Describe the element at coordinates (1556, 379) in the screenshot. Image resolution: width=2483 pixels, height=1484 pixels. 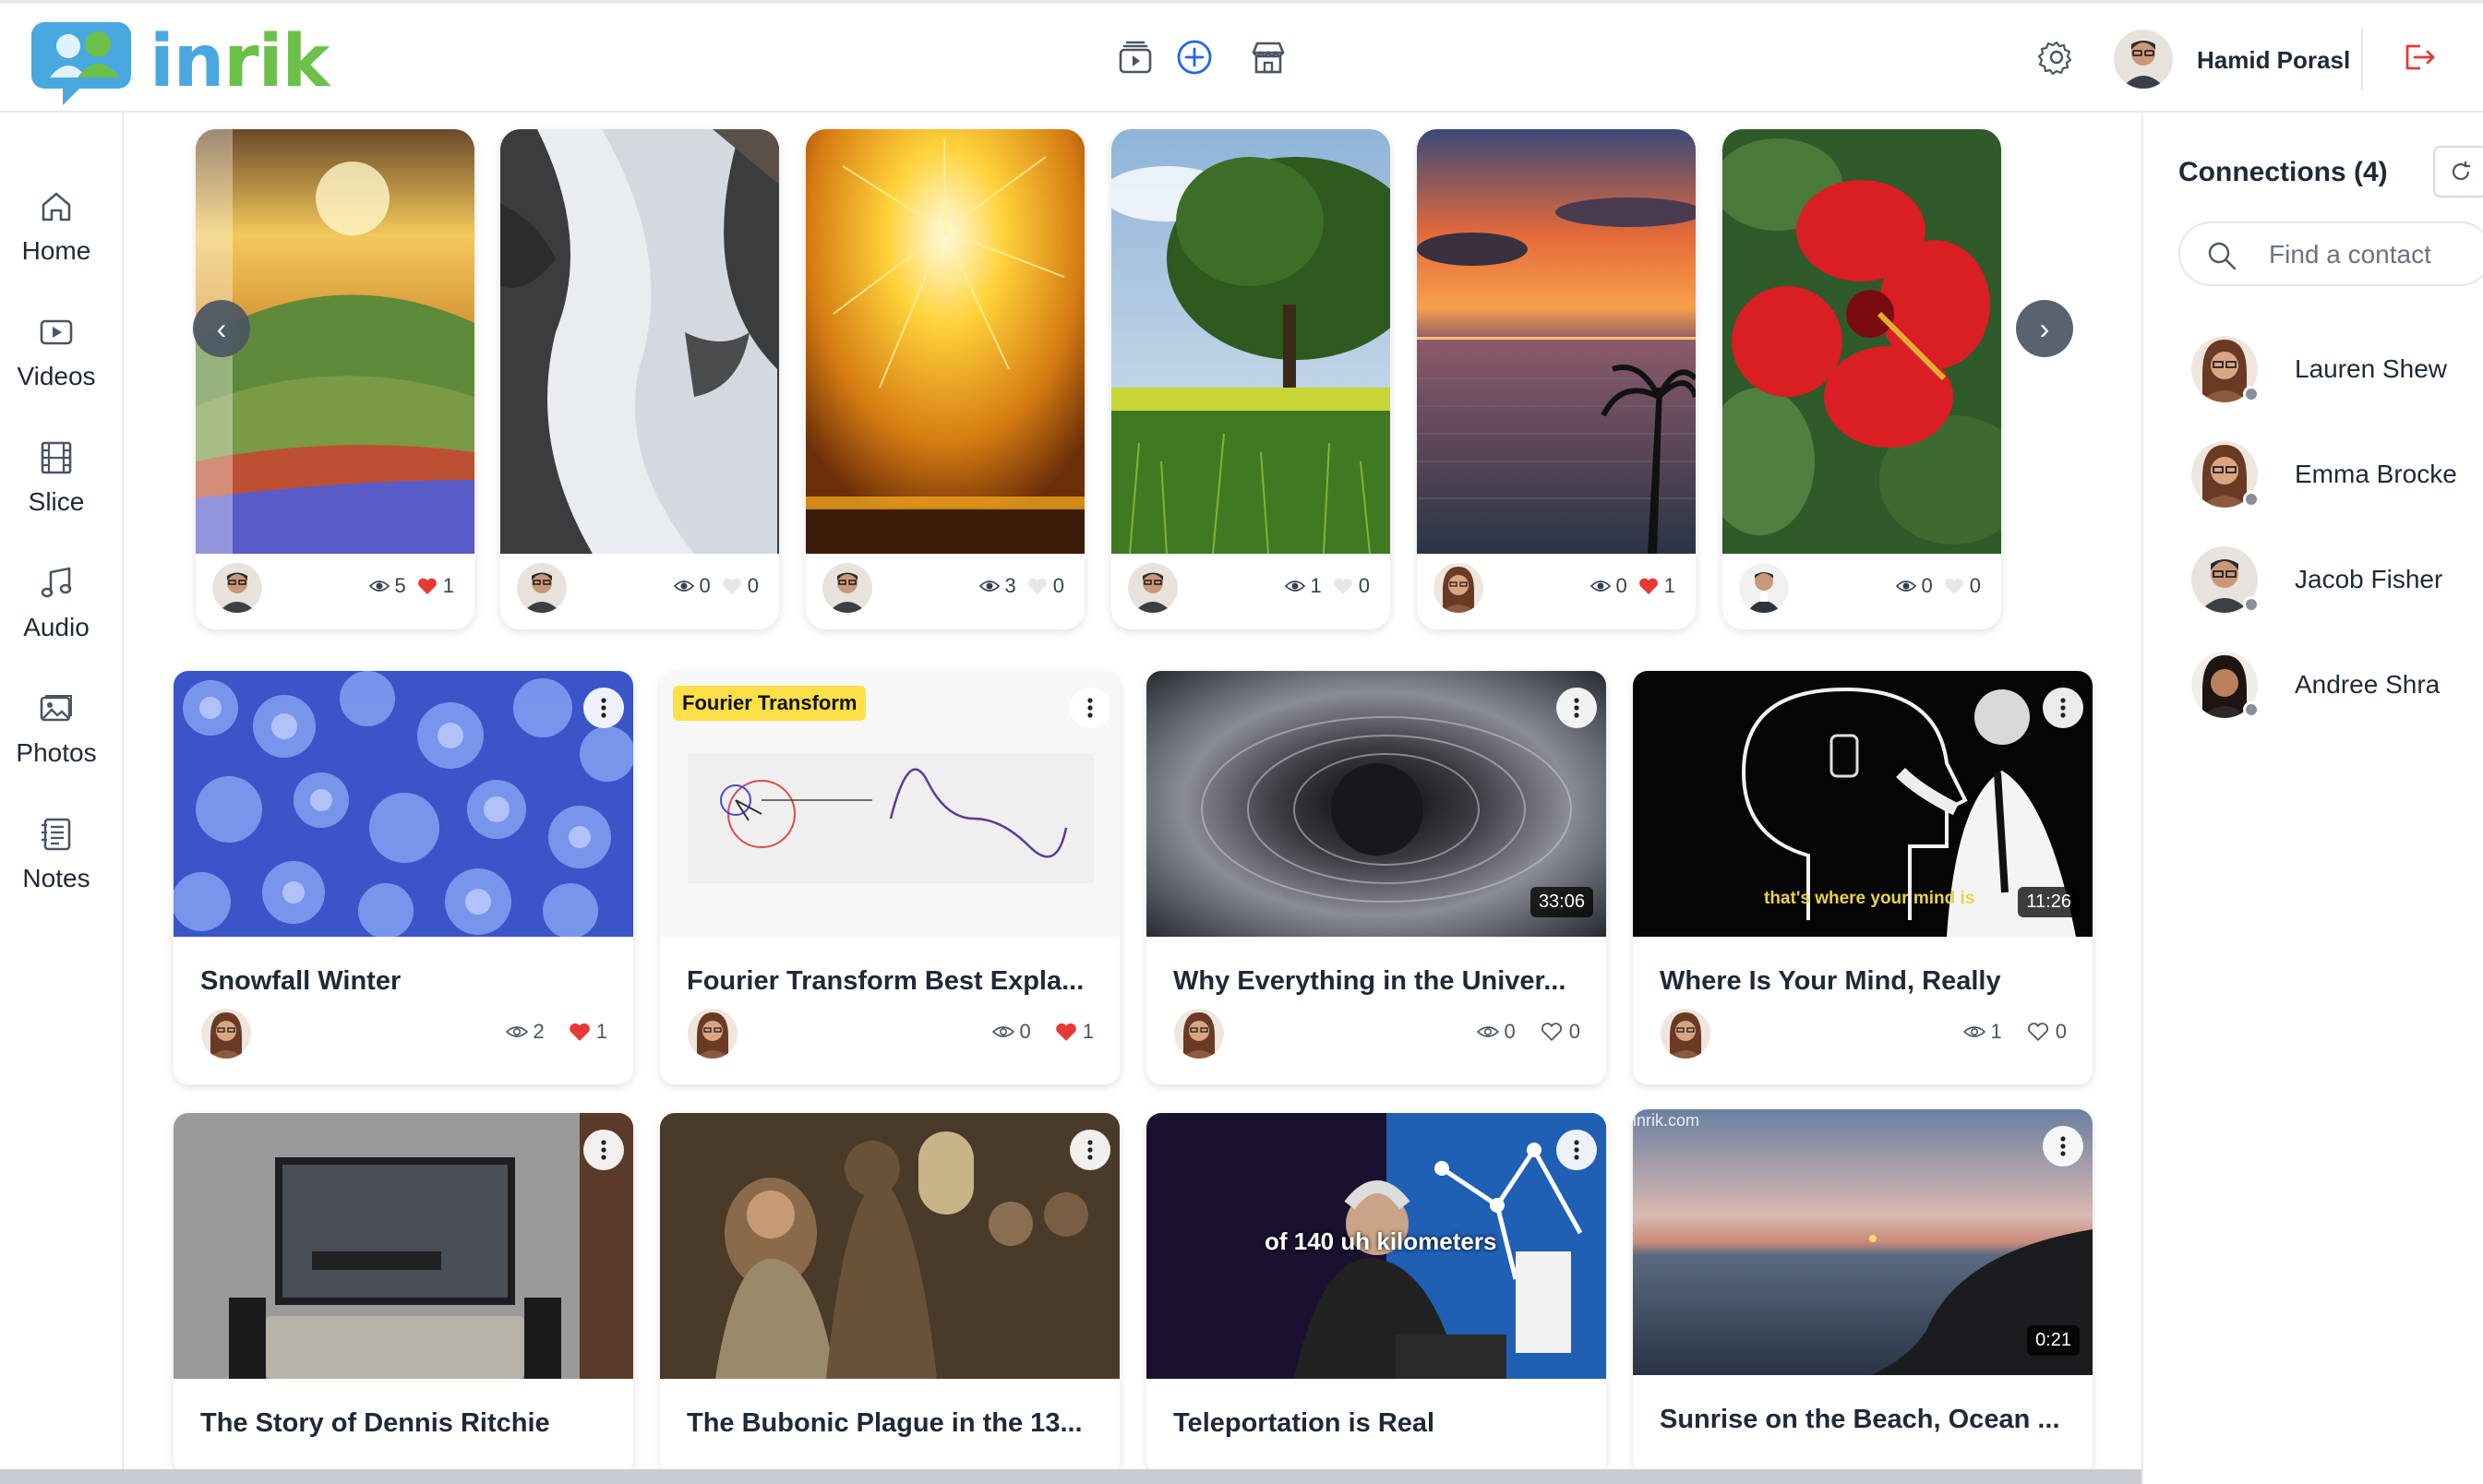
I see `story-card: 0 1` at that location.